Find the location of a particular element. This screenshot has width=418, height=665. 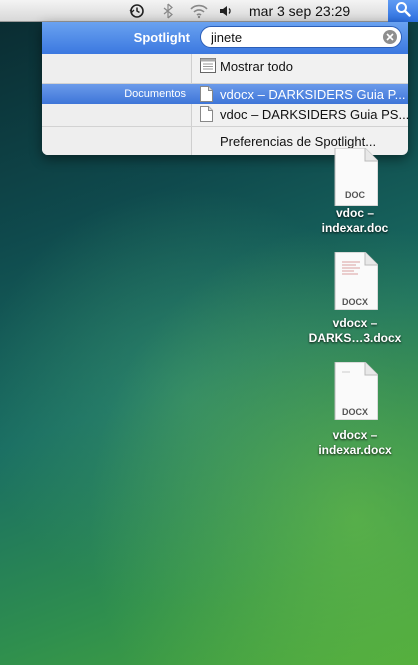

bluetooth-icon is located at coordinates (168, 11).